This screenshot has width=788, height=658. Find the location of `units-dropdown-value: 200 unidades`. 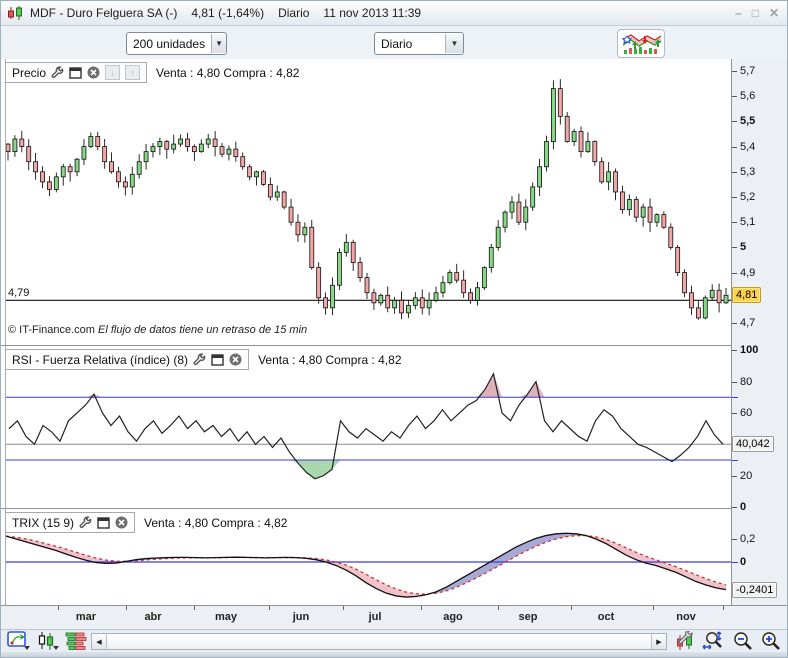

units-dropdown-value: 200 unidades is located at coordinates (169, 43).